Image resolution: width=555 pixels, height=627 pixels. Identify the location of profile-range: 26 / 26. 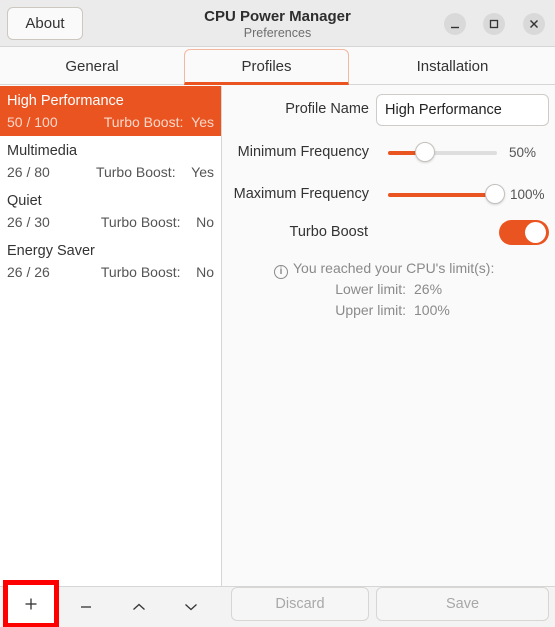
(28, 272).